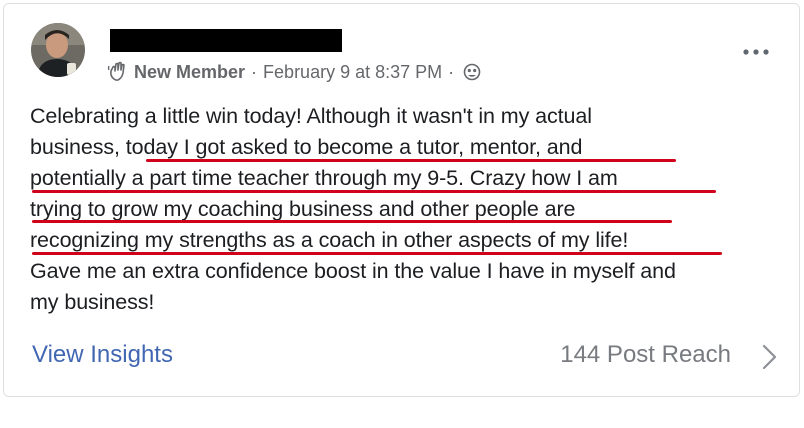  Describe the element at coordinates (769, 357) in the screenshot. I see `chevron-right-icon` at that location.